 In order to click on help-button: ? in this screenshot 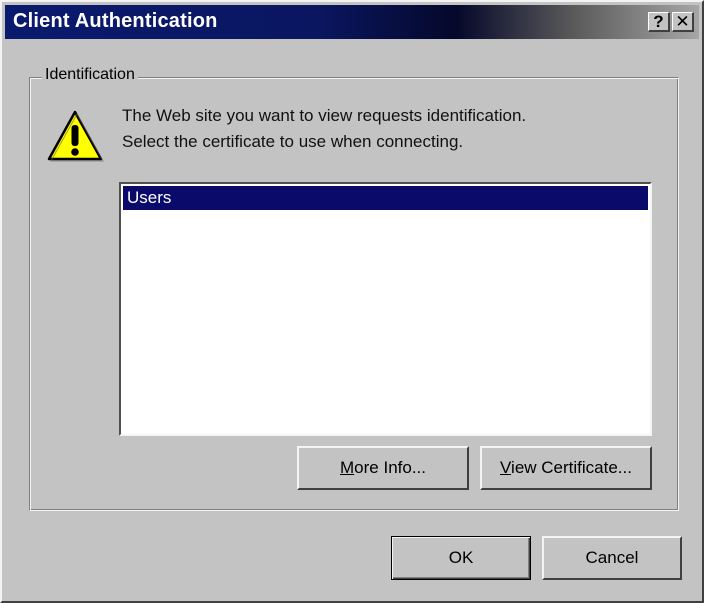, I will do `click(659, 22)`.